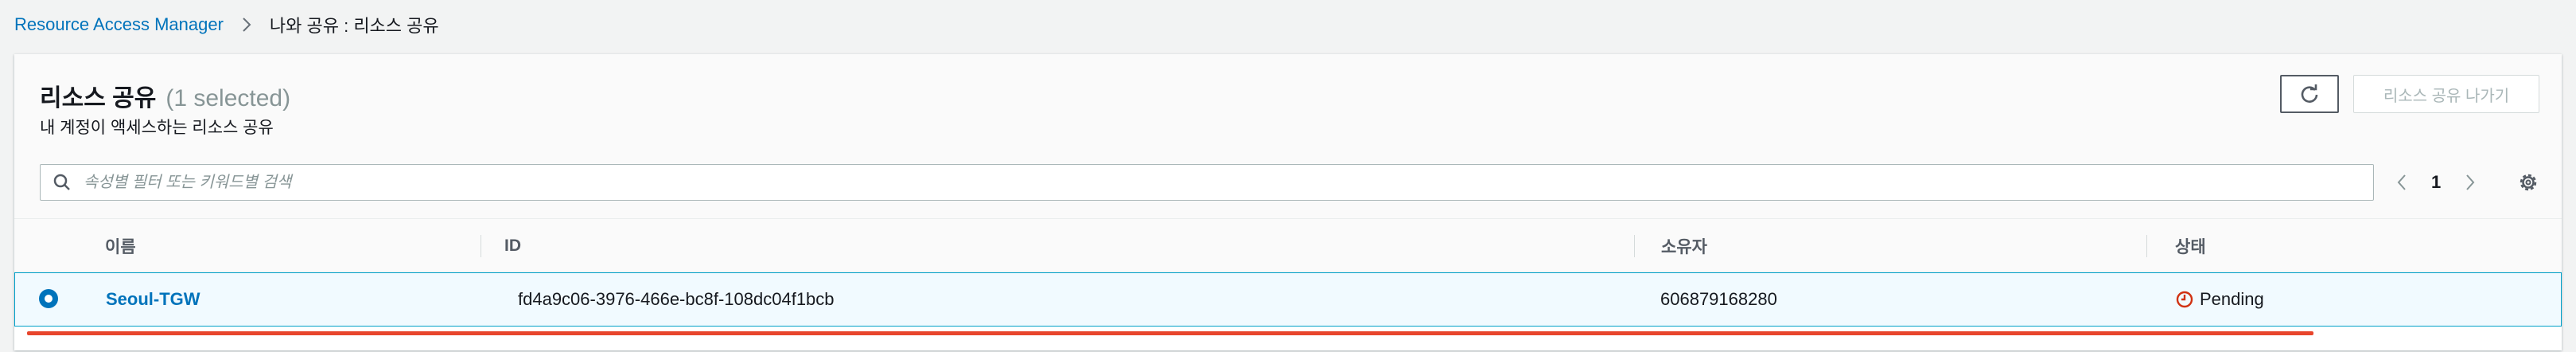 This screenshot has height=352, width=2576. I want to click on column-header-status: 상태, so click(2191, 246).